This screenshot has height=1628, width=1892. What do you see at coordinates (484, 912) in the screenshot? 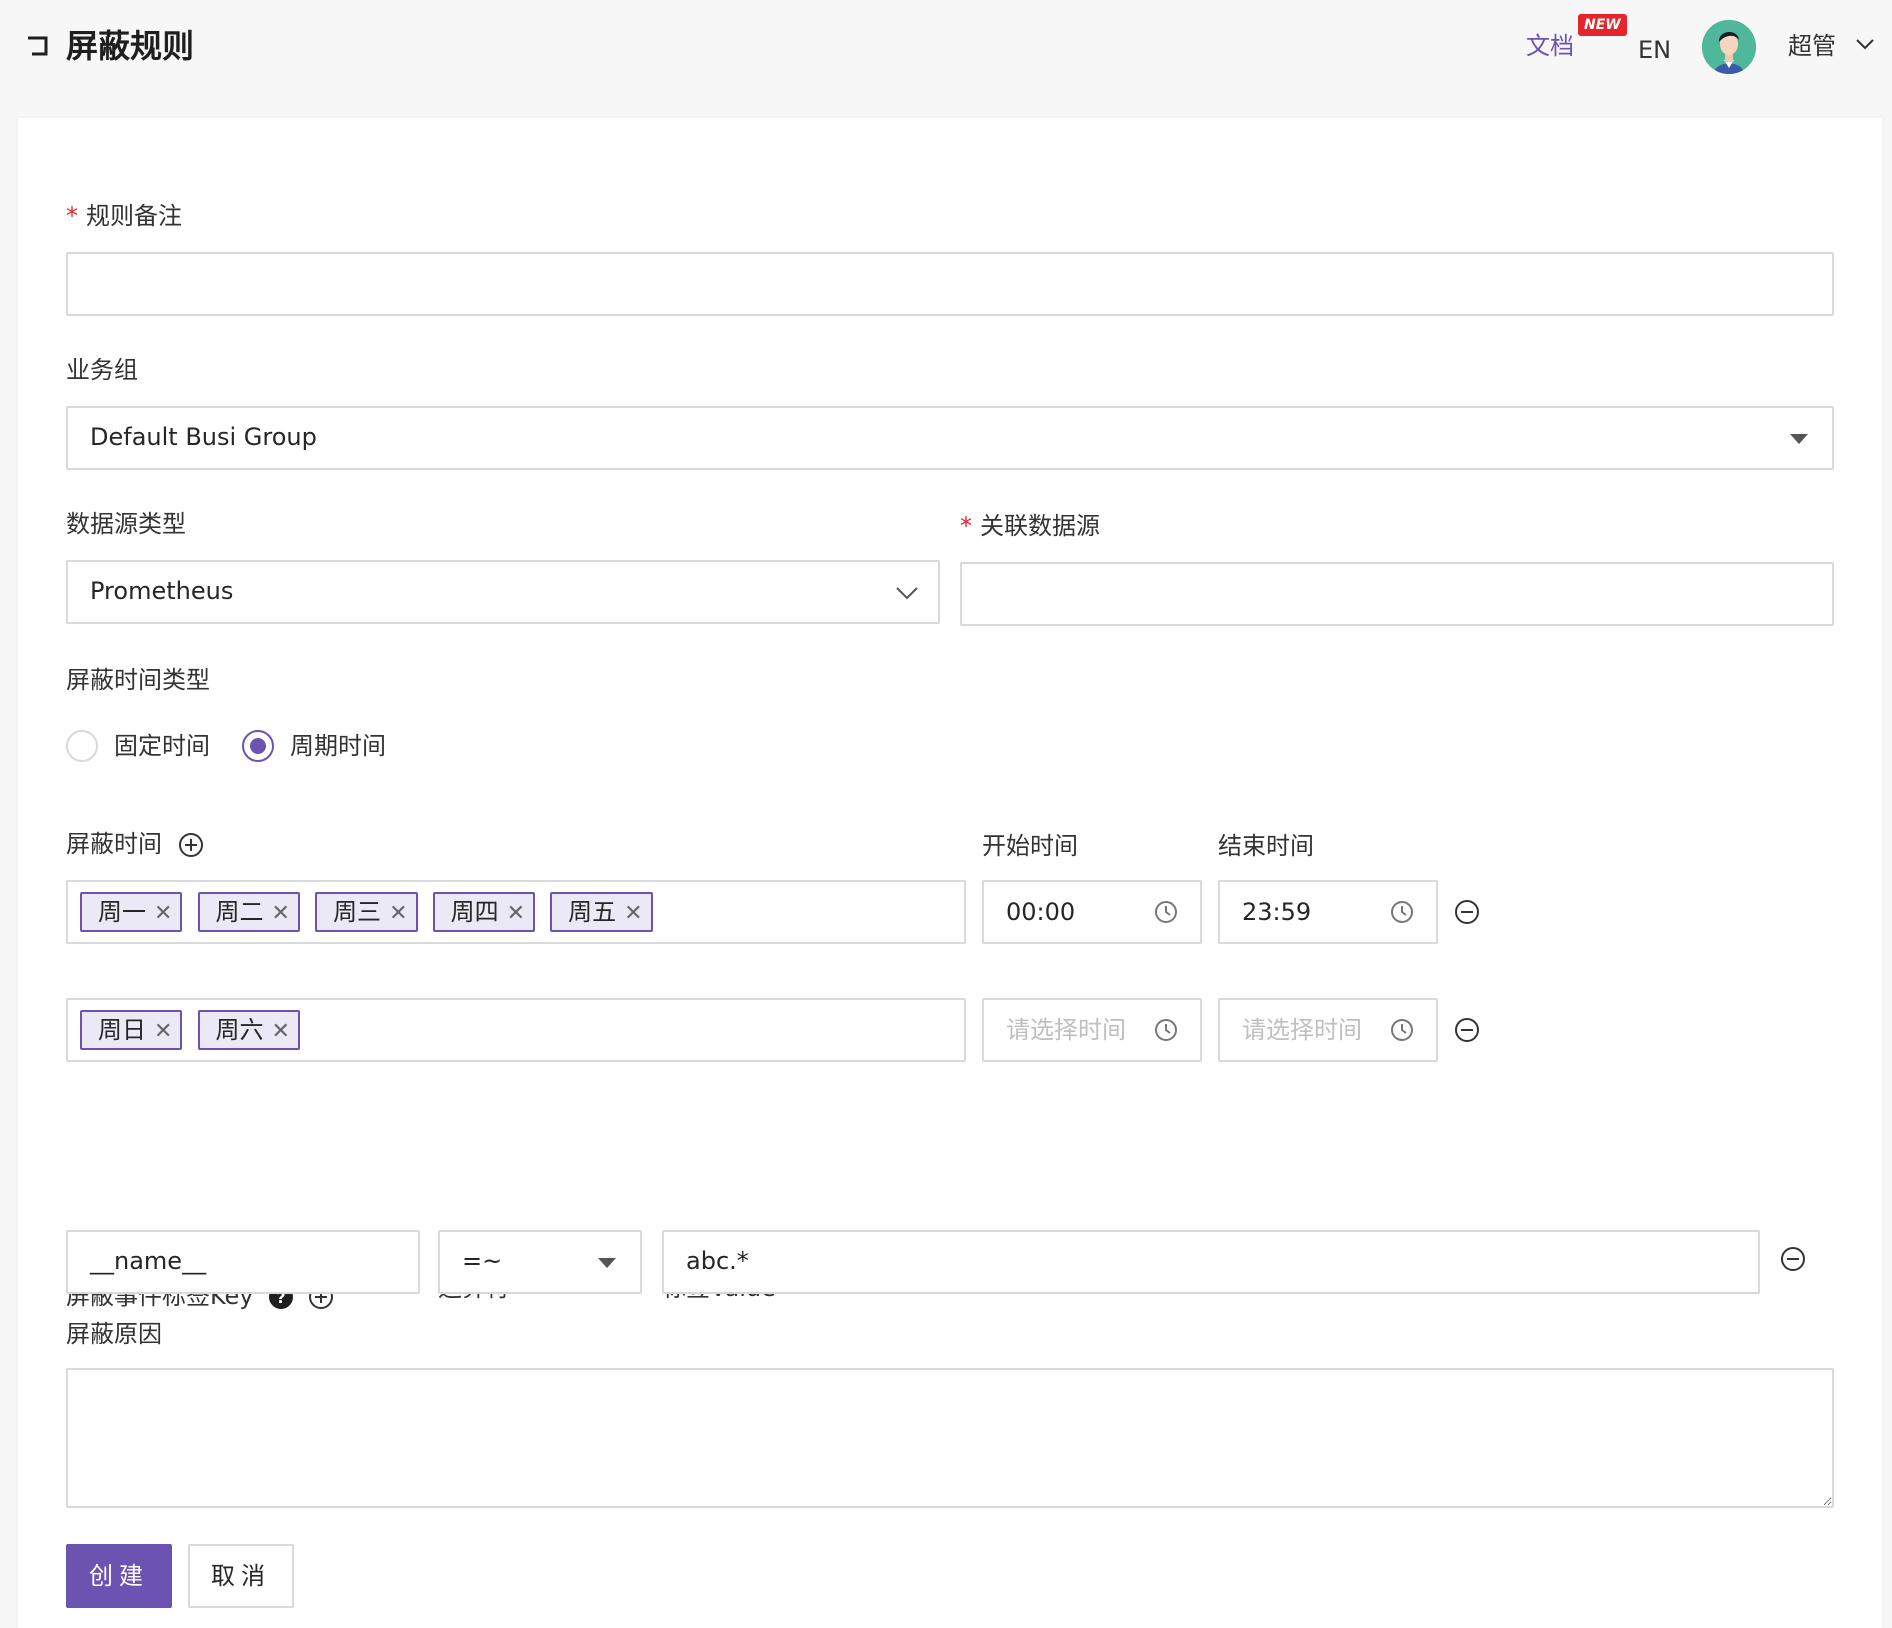
I see `day-tag: 周四 ✕` at bounding box center [484, 912].